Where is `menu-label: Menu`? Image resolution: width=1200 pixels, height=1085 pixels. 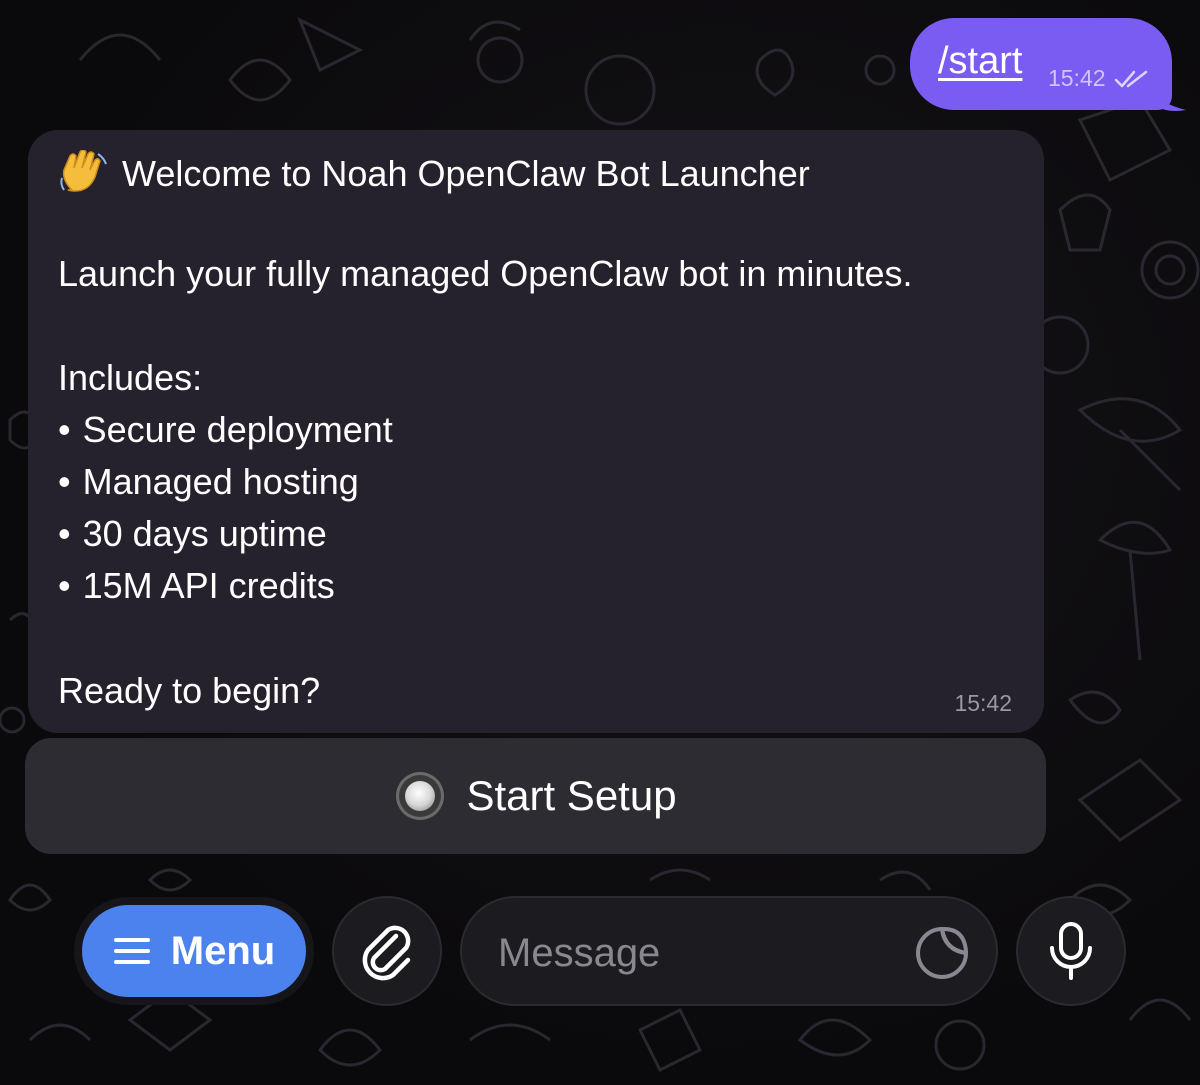 menu-label: Menu is located at coordinates (223, 950).